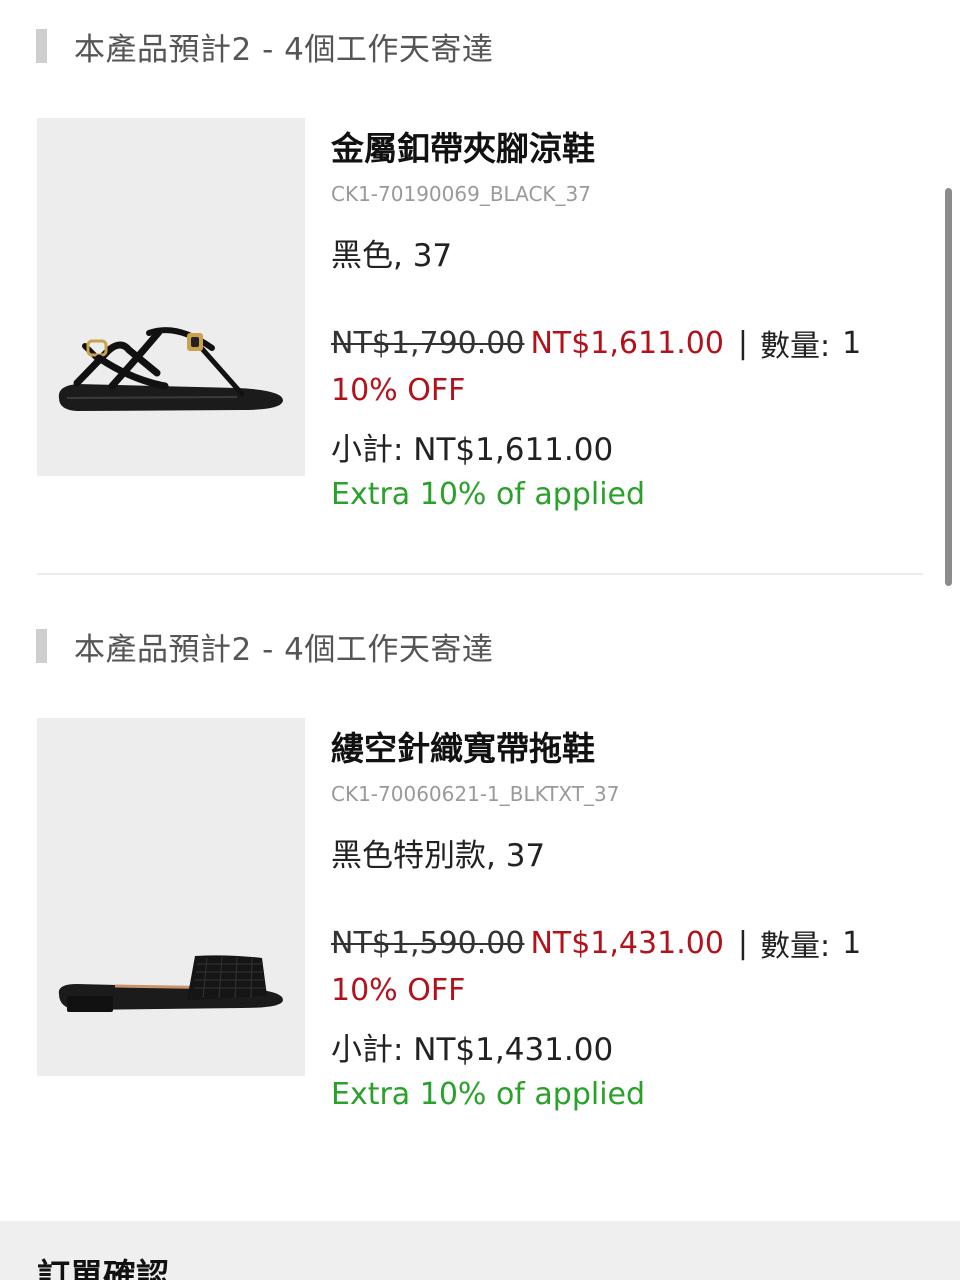 The image size is (960, 1280). I want to click on product-variant: 黑色特別款, 37, so click(438, 856).